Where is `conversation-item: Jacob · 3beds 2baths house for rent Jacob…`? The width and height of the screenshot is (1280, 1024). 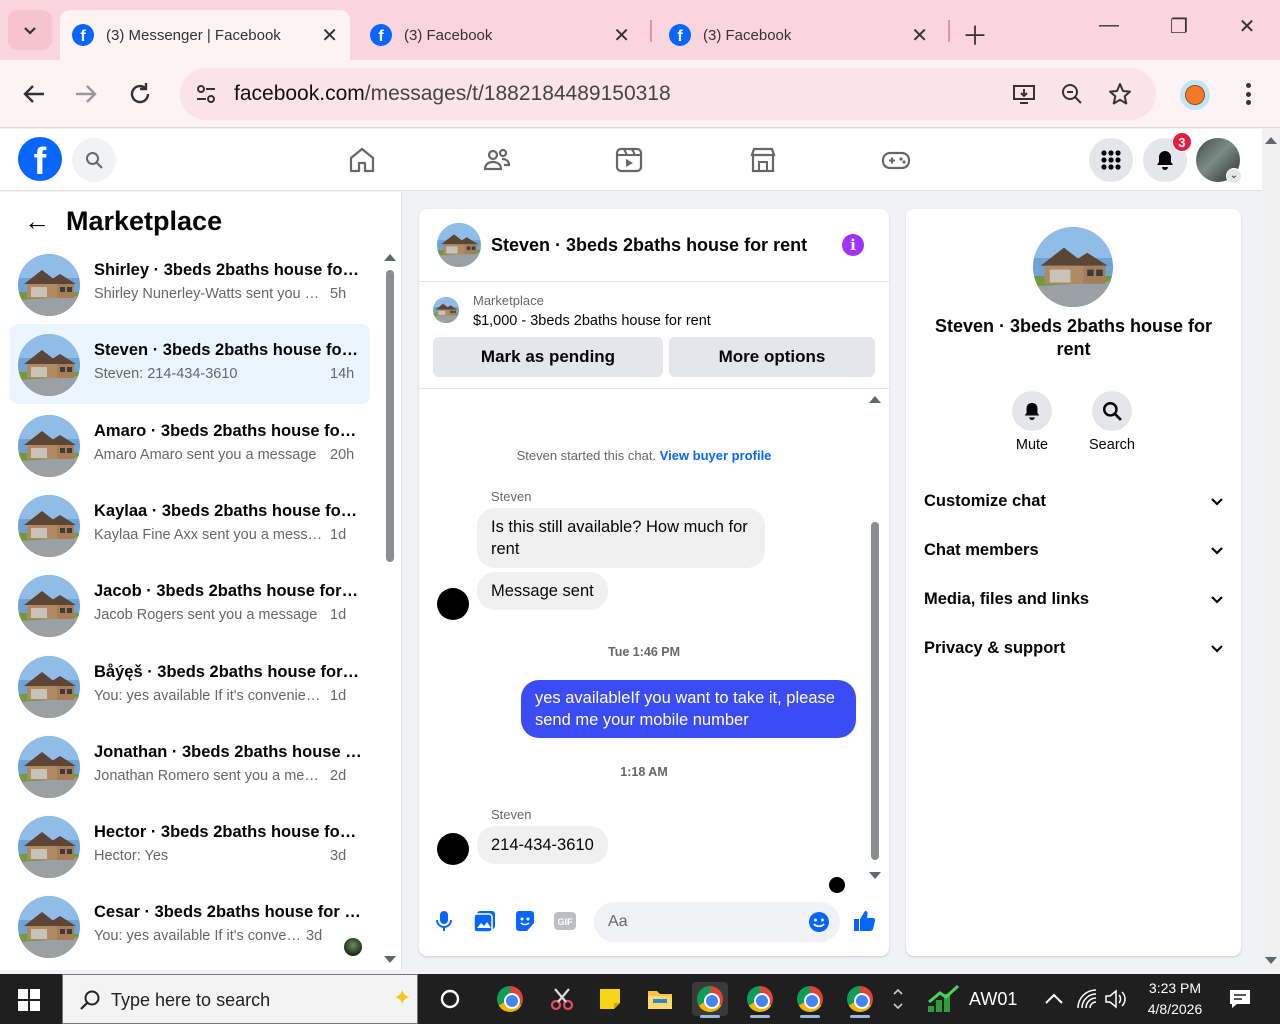 conversation-item: Jacob · 3beds 2baths house for rent Jacob… is located at coordinates (190, 605).